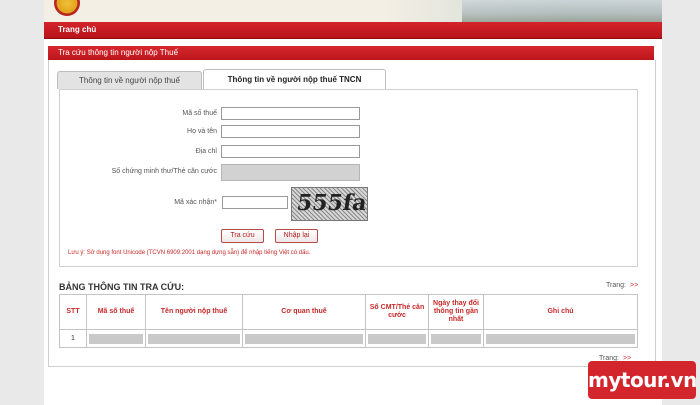 The image size is (700, 405). What do you see at coordinates (290, 172) in the screenshot?
I see `id-number-input` at bounding box center [290, 172].